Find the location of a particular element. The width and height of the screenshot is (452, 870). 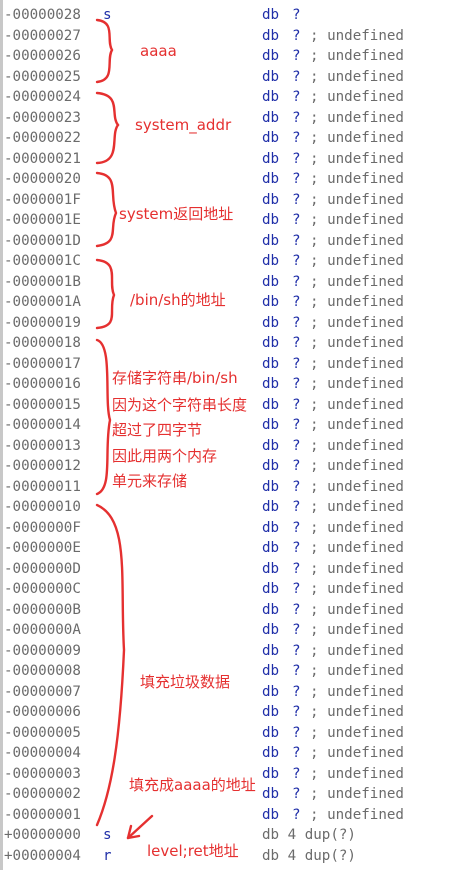

stack-row: -0000001B db? ; undefined is located at coordinates (226, 282).